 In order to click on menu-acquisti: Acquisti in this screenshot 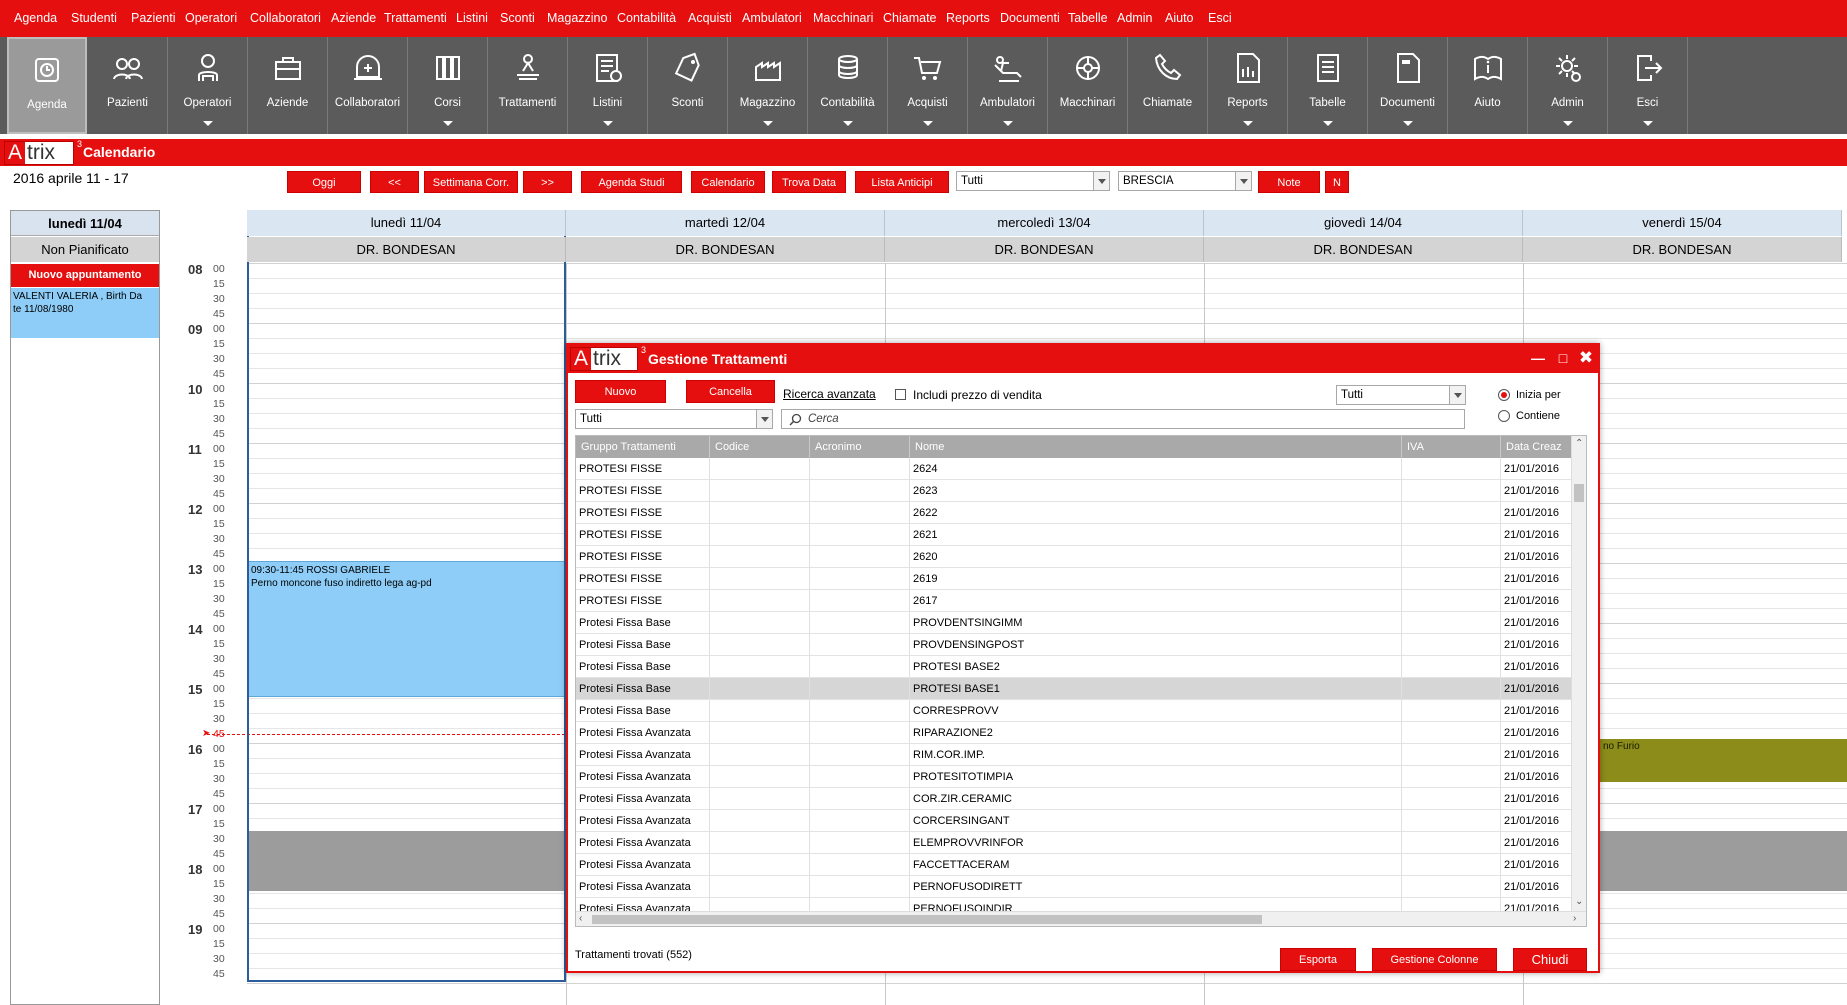, I will do `click(710, 18)`.